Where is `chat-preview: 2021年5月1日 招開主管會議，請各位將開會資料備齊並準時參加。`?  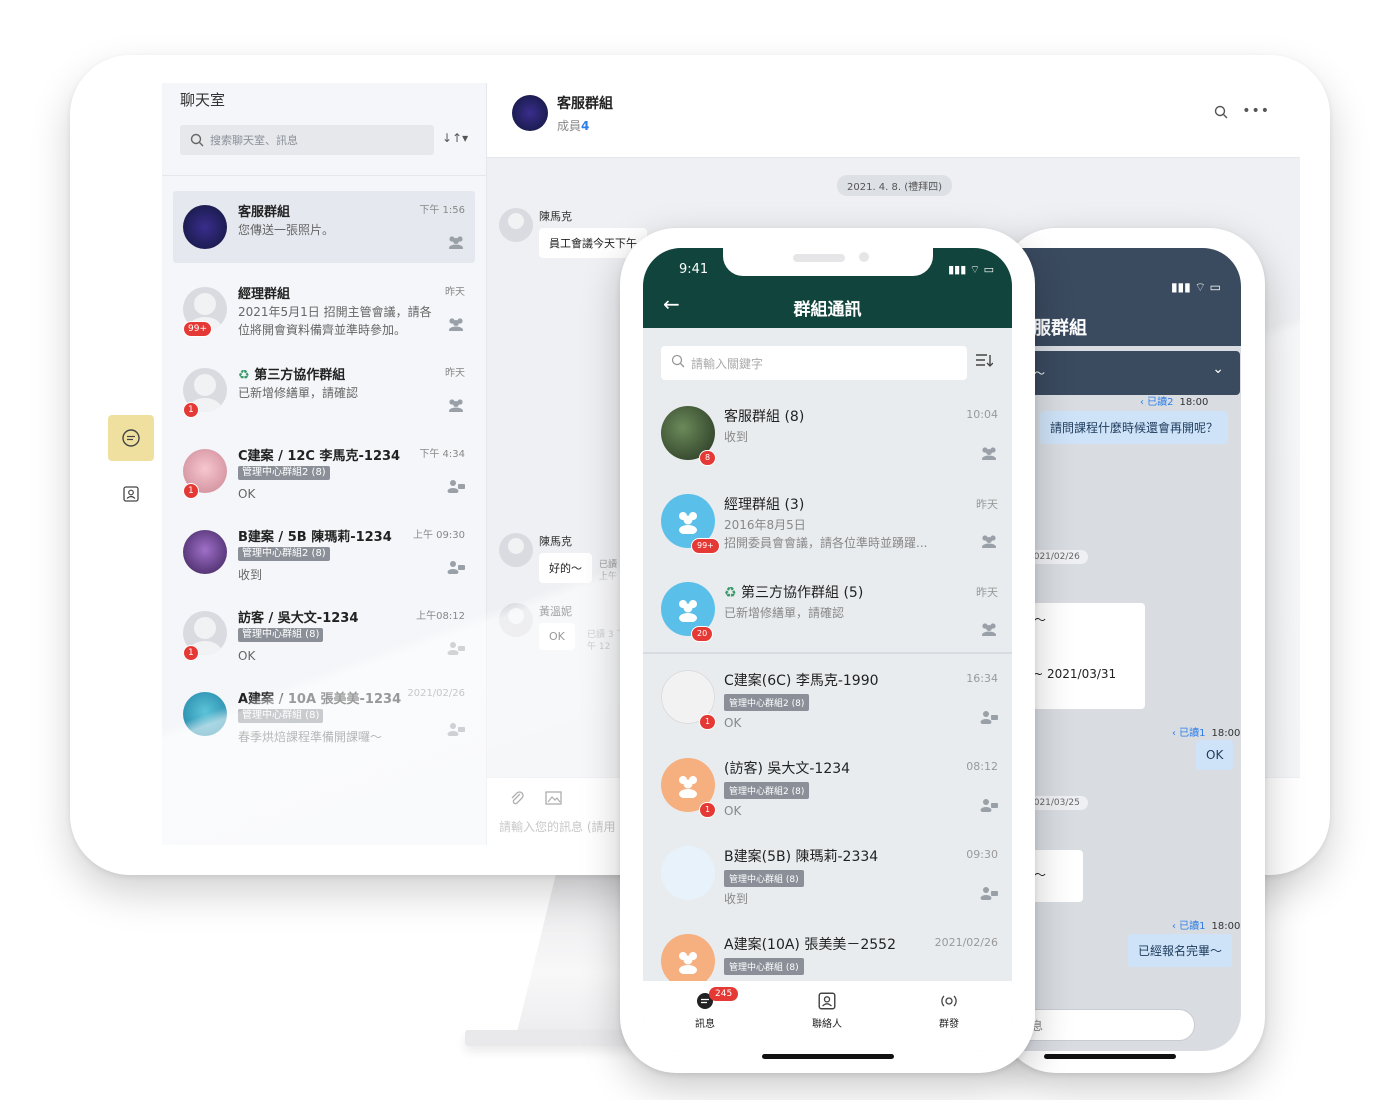 chat-preview: 2021年5月1日 招開主管會議，請各位將開會資料備齊並準時參加。 is located at coordinates (335, 321).